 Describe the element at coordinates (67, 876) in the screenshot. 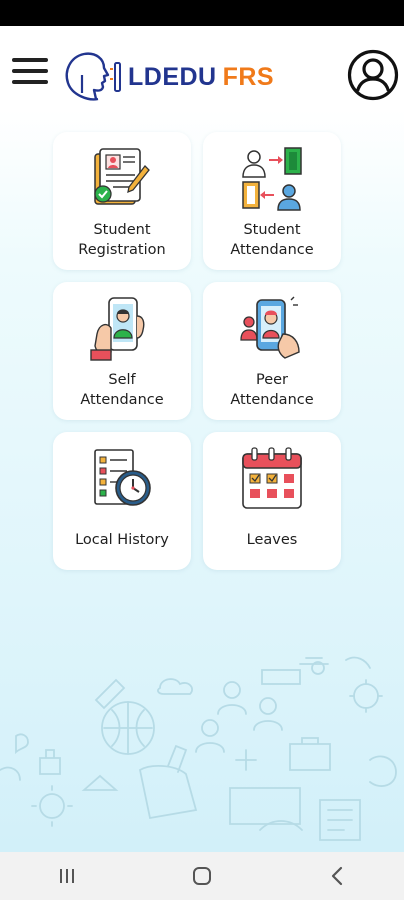

I see `recents-icon` at that location.